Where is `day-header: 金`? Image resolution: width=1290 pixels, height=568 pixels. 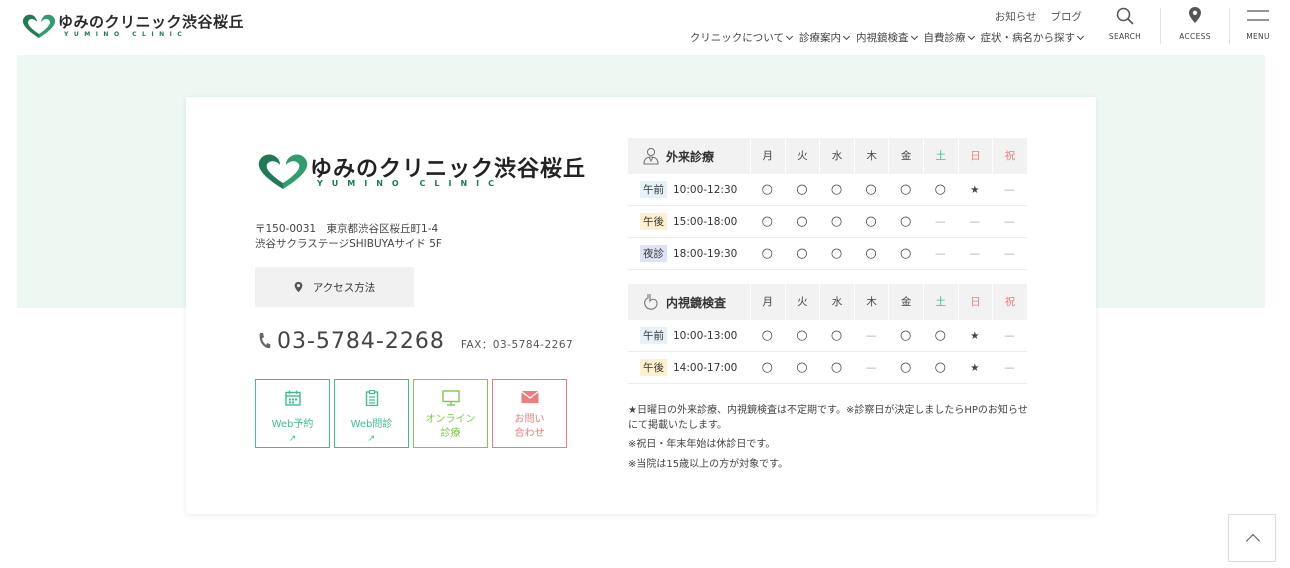
day-header: 金 is located at coordinates (905, 156).